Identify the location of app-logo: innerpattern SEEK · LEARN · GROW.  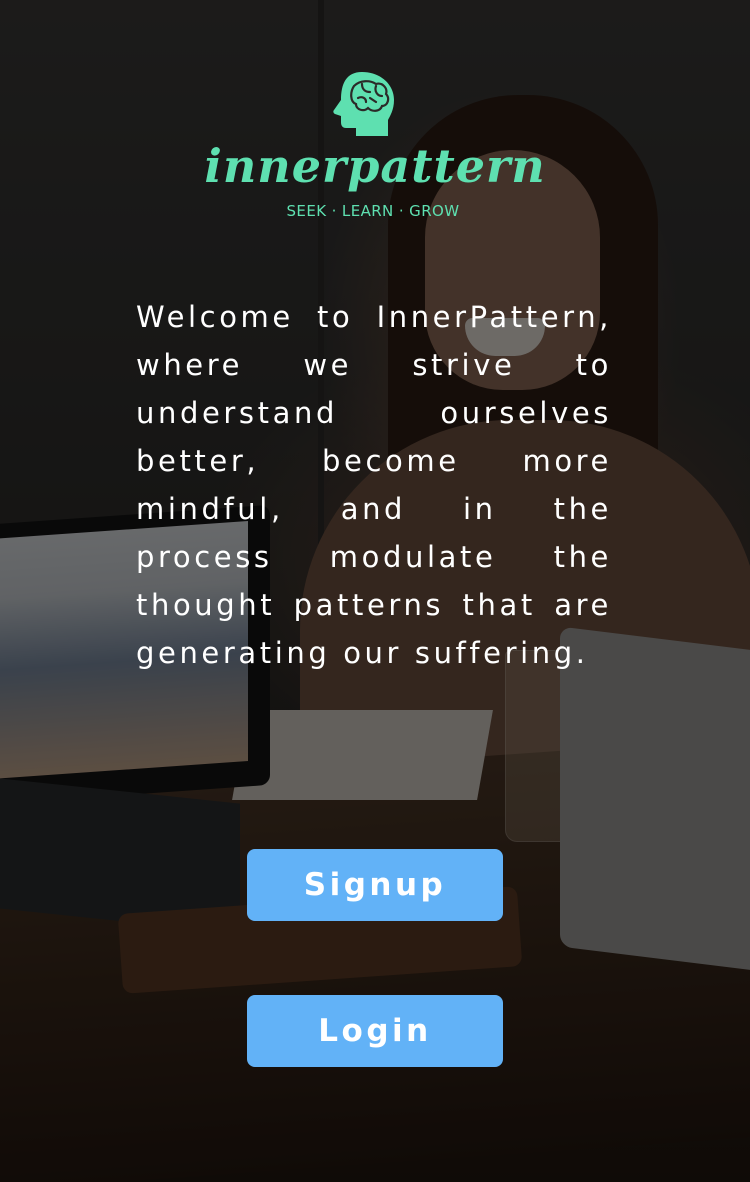
(375, 145).